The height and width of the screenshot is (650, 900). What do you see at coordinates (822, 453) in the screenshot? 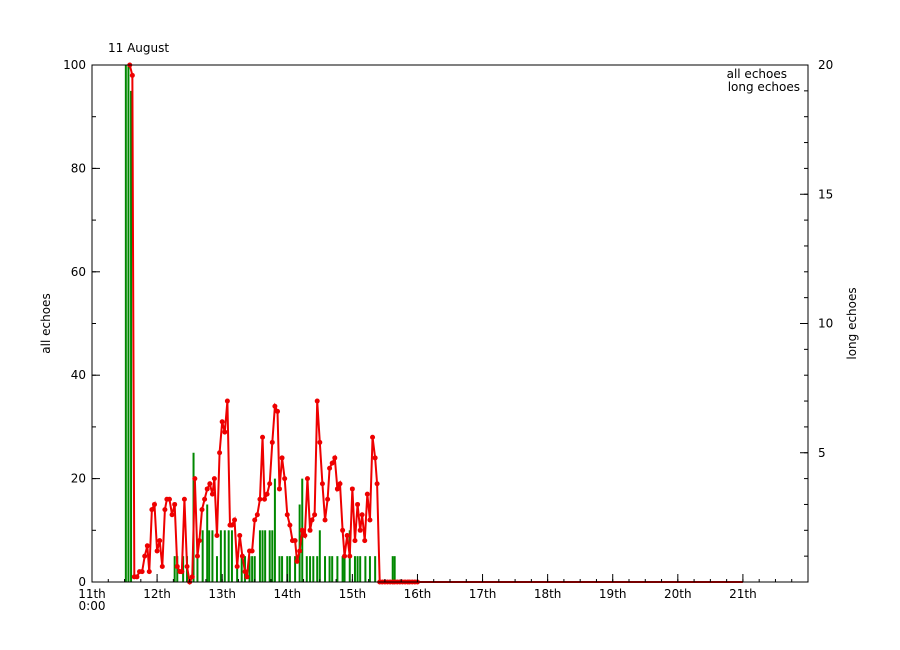
I see `y-right-tick-label: 5` at bounding box center [822, 453].